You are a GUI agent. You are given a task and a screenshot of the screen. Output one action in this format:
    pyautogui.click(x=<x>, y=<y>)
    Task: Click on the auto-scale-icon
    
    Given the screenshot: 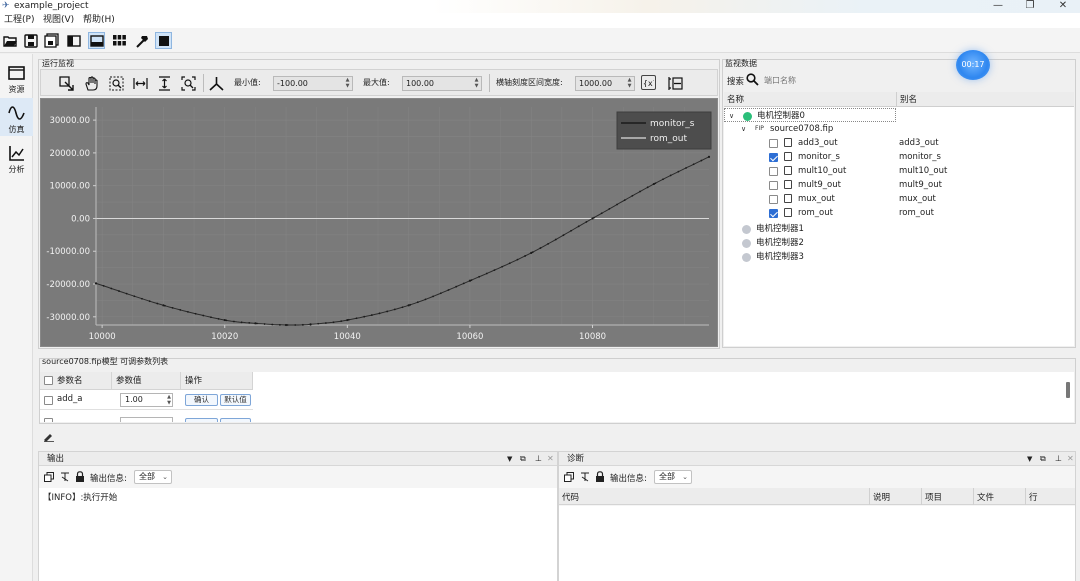 What is the action you would take?
    pyautogui.click(x=66, y=83)
    